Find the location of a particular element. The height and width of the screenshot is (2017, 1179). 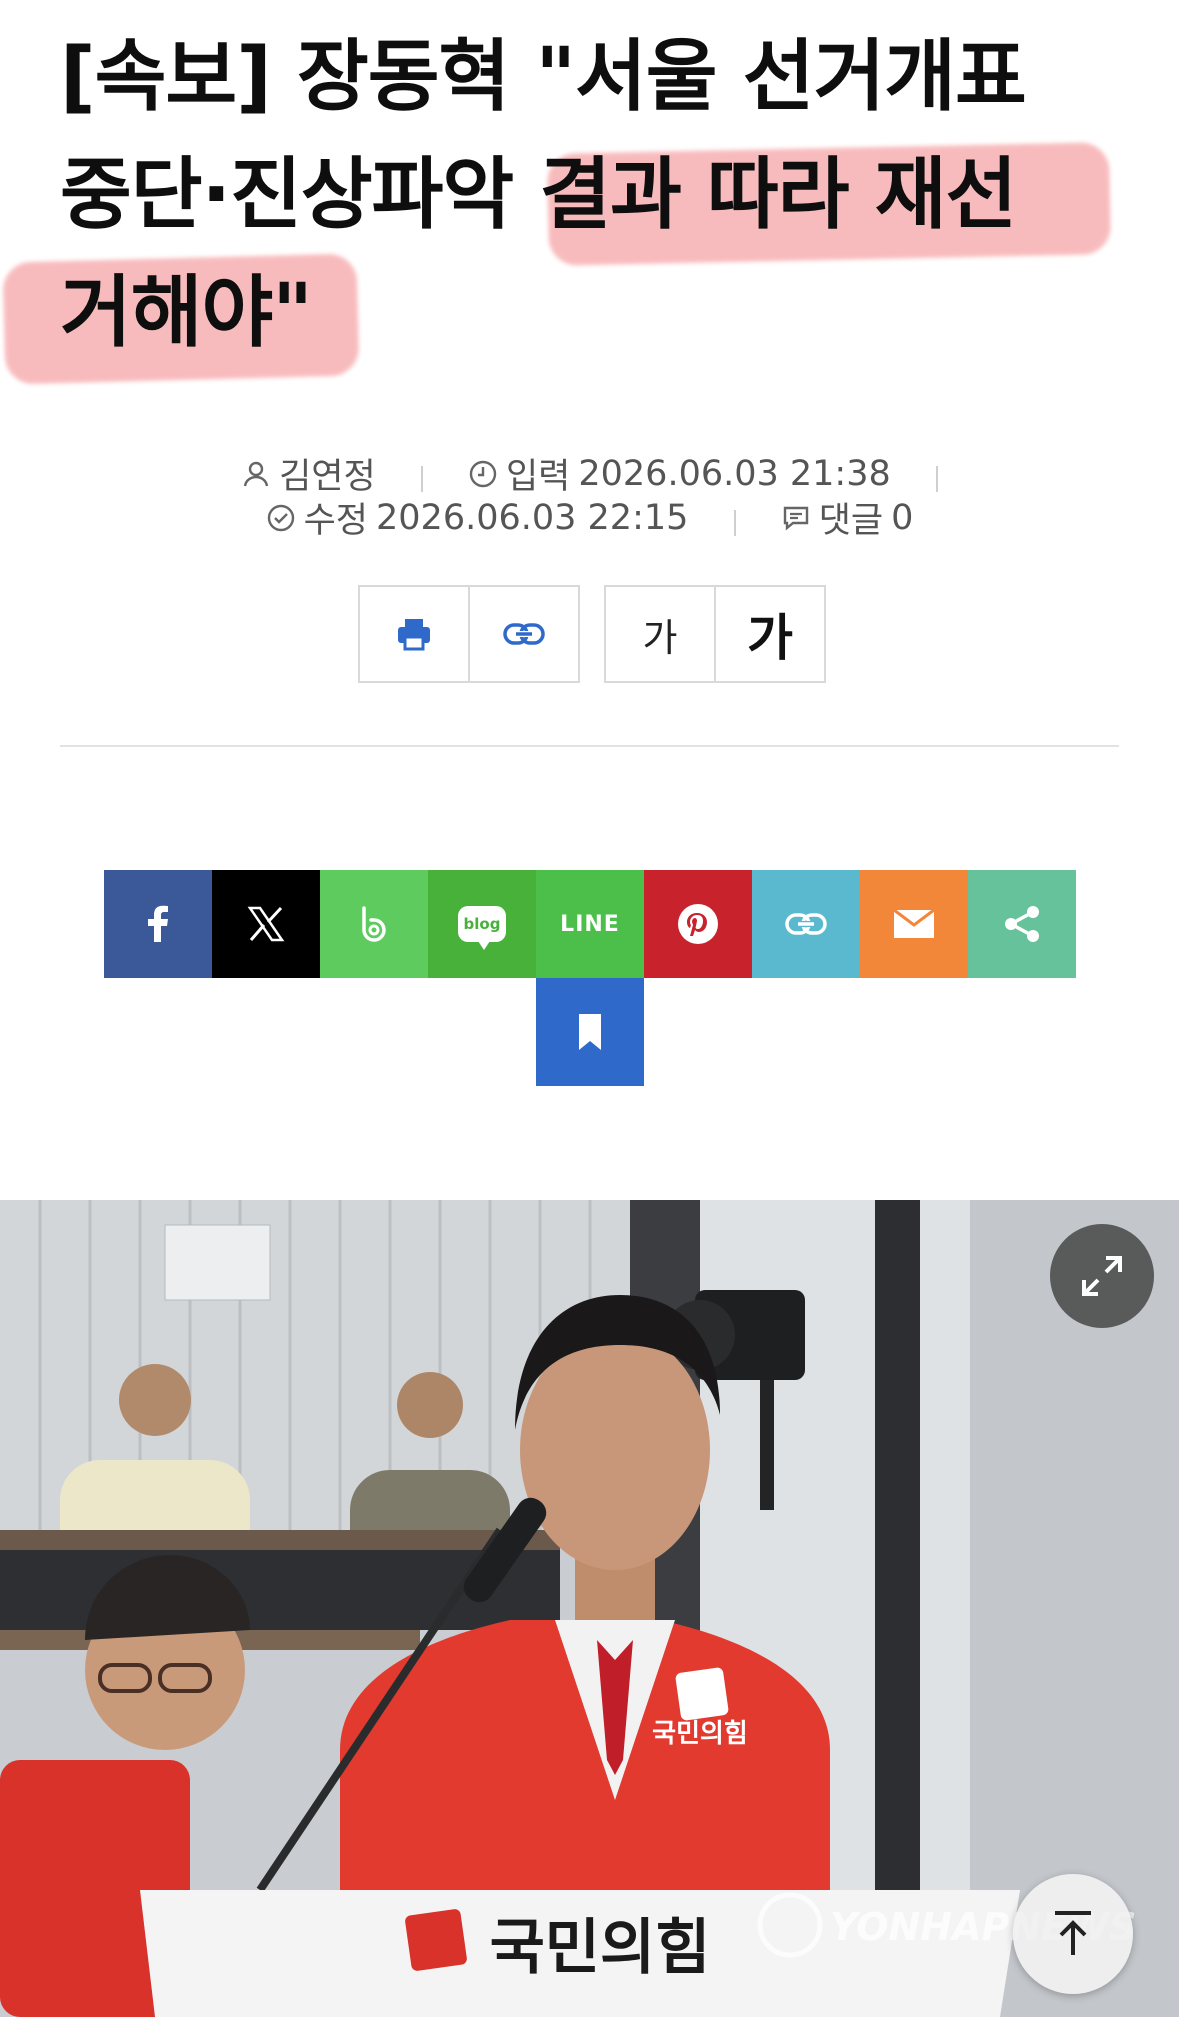

print-link-tools is located at coordinates (469, 634).